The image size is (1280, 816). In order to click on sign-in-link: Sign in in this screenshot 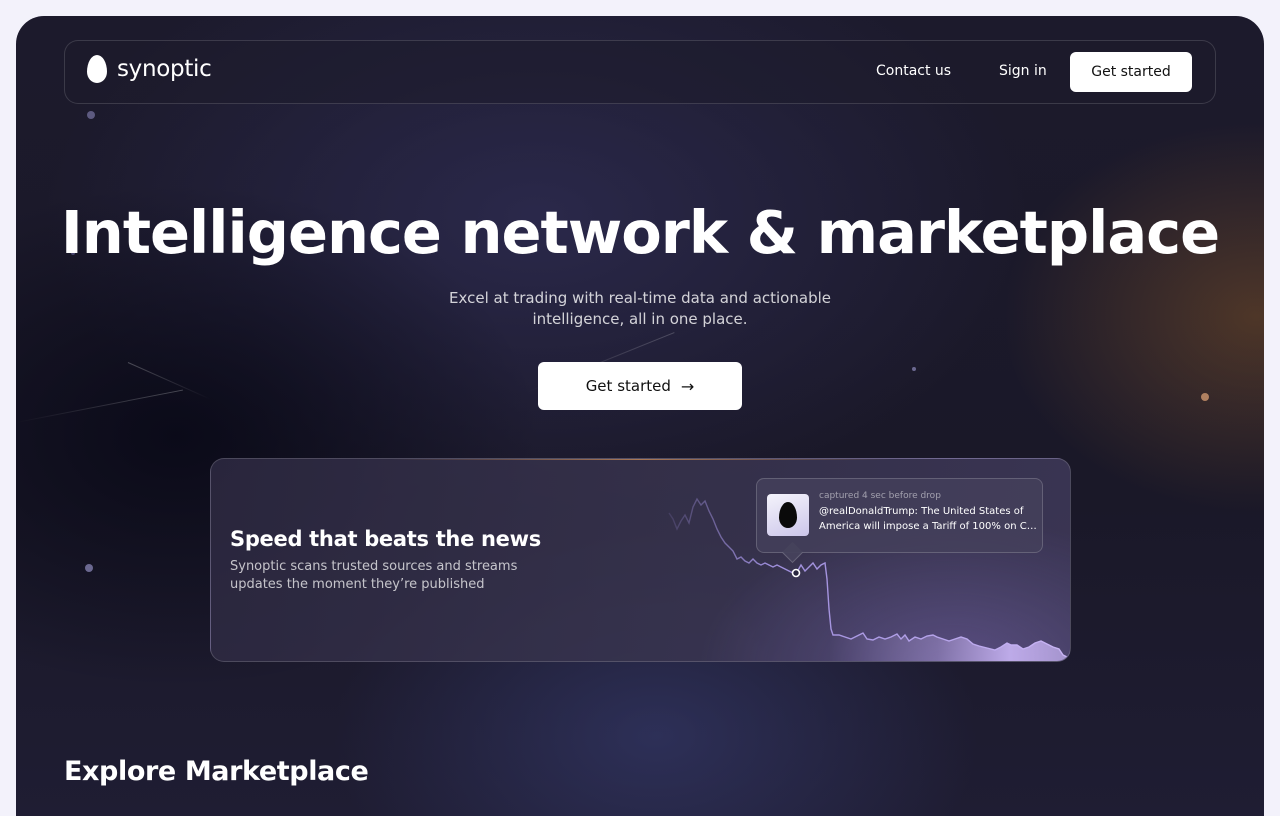, I will do `click(1023, 71)`.